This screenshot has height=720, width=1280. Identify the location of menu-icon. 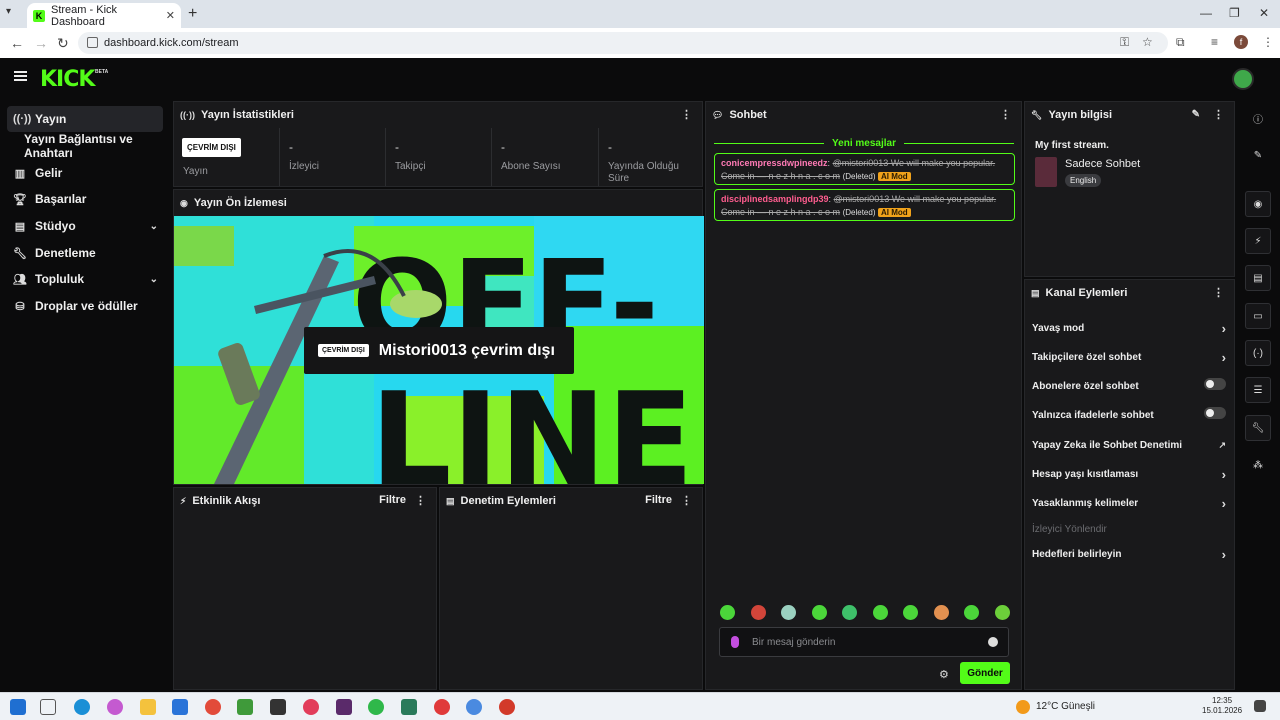
(20, 76).